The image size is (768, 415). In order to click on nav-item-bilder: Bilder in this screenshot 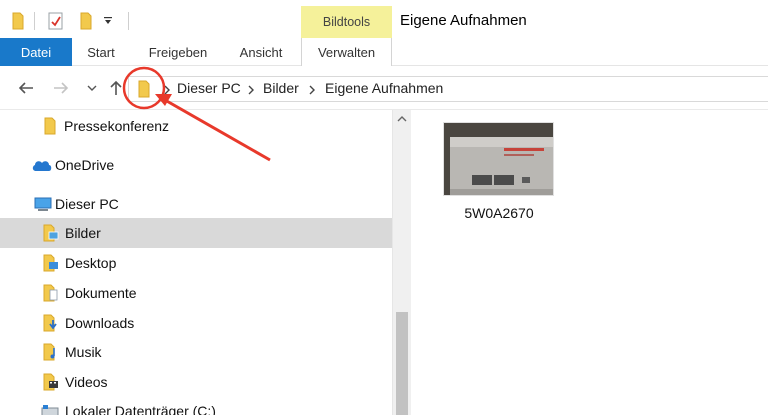, I will do `click(196, 233)`.